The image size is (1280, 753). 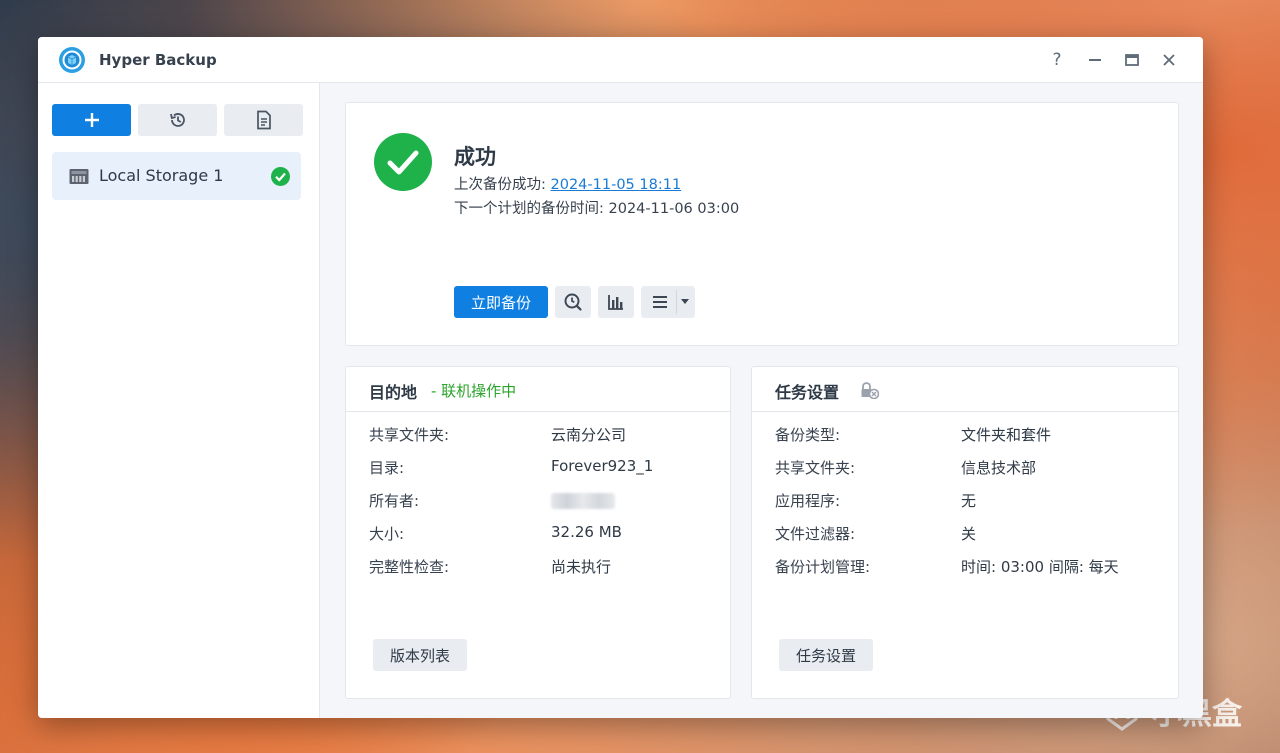 I want to click on next-backup-time: 2024-11-06 03:00, so click(x=674, y=209).